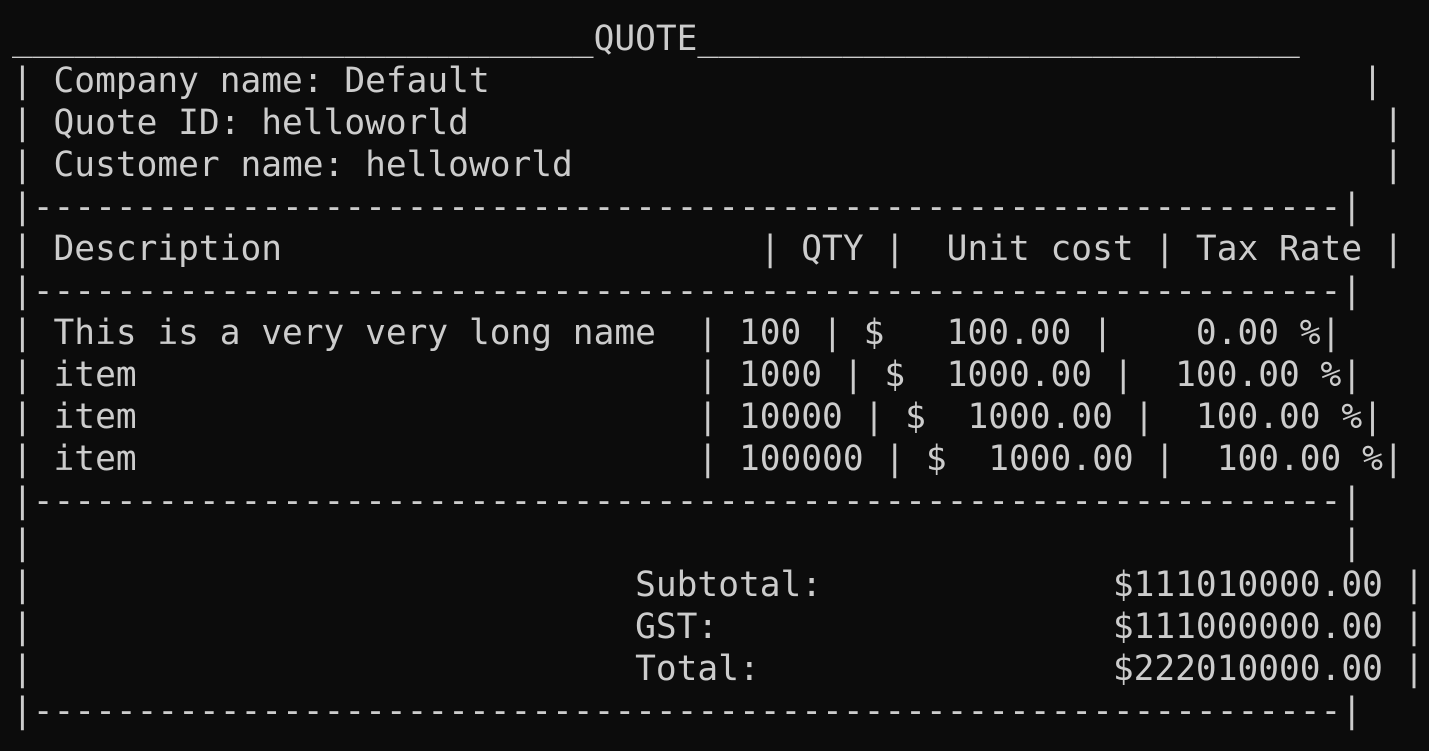 Image resolution: width=1429 pixels, height=751 pixels. Describe the element at coordinates (718, 627) in the screenshot. I see `gst-line: | GST: $111000000.00 |` at that location.